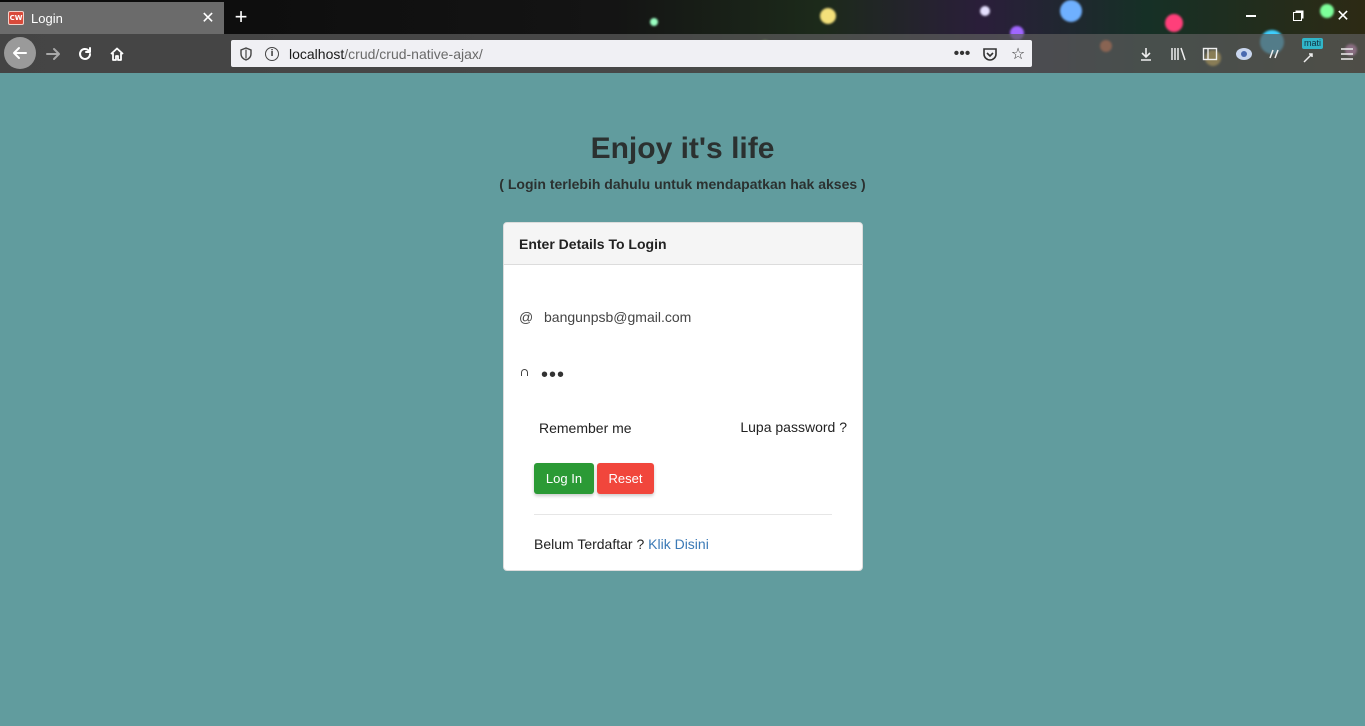 This screenshot has height=726, width=1365. I want to click on remember-me-checkbox: Remember me, so click(585, 428).